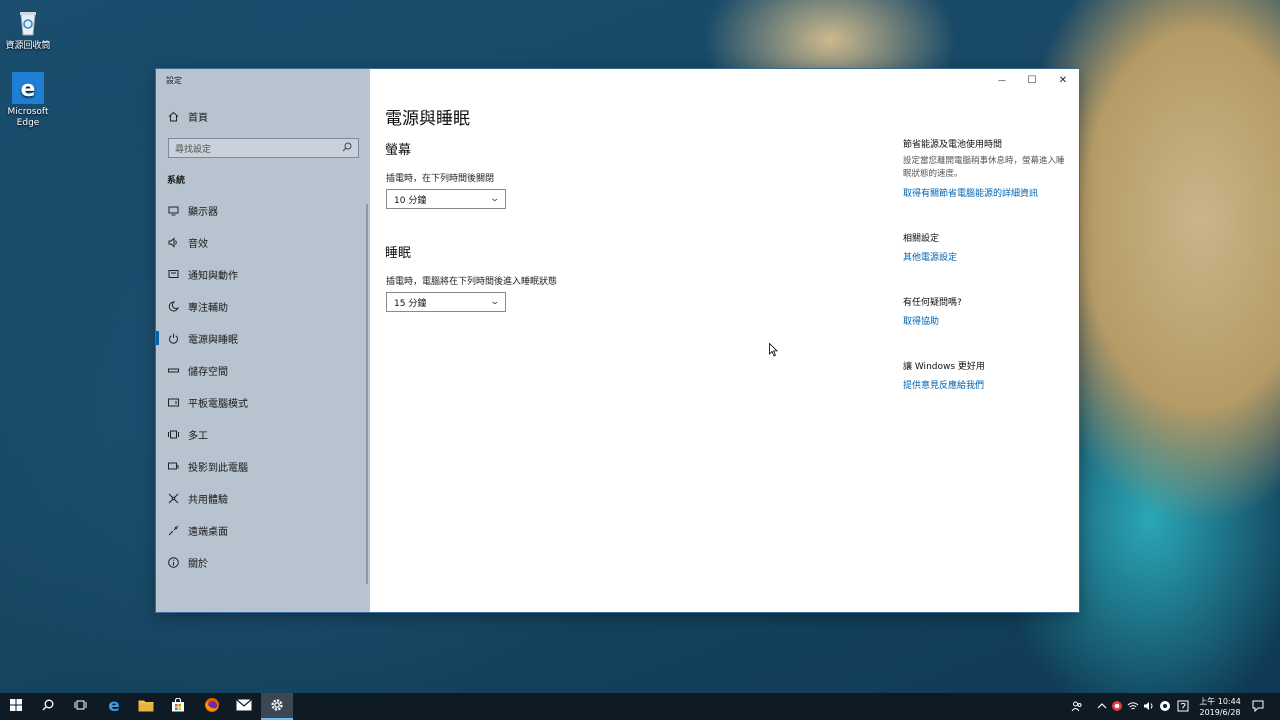  What do you see at coordinates (173, 274) in the screenshot?
I see `notifications-icon` at bounding box center [173, 274].